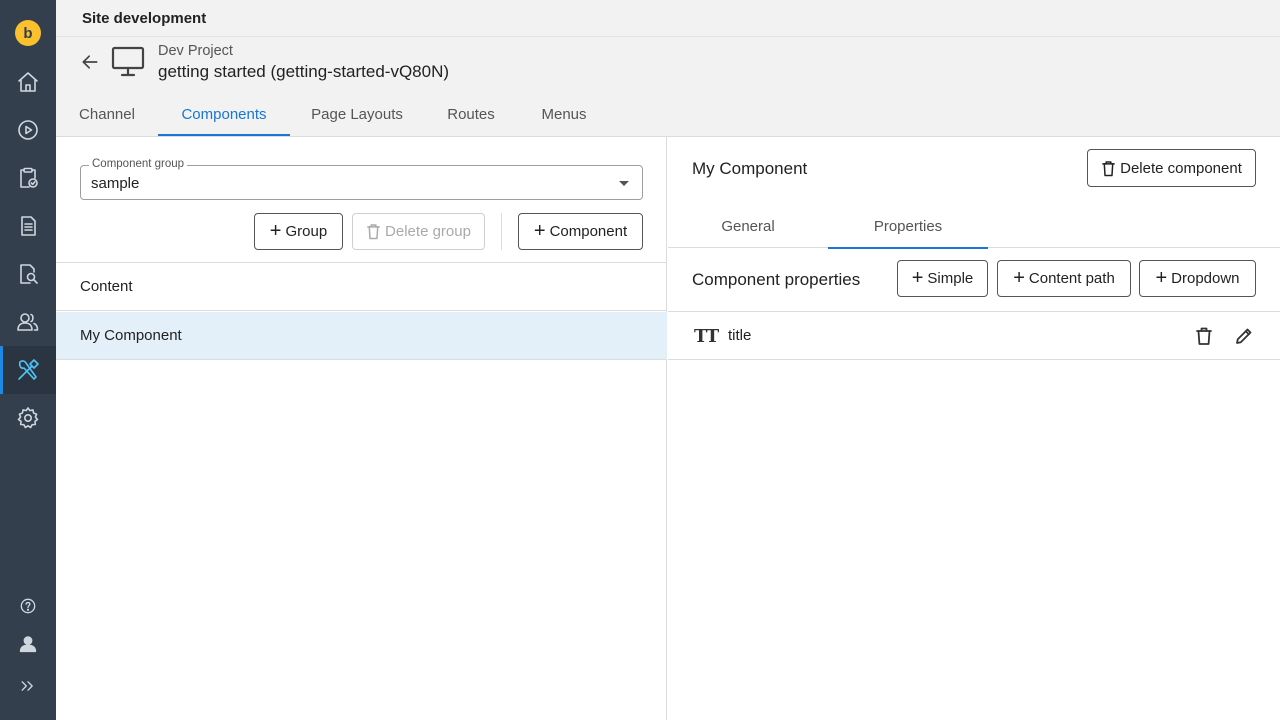 Image resolution: width=1280 pixels, height=720 pixels. I want to click on sidebar-gear-icon, so click(28, 418).